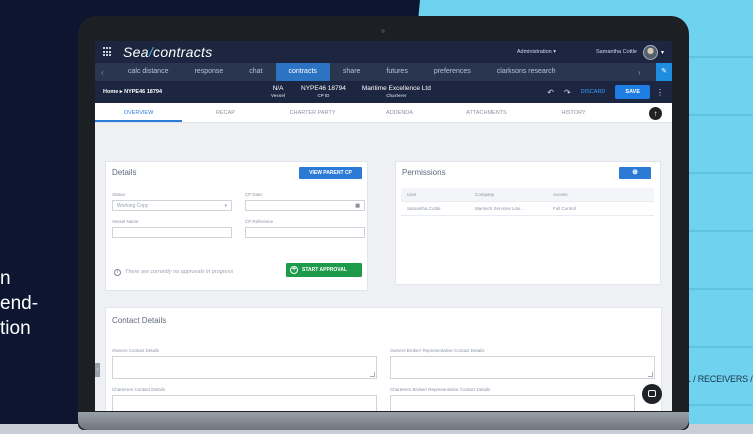 Image resolution: width=753 pixels, height=434 pixels. Describe the element at coordinates (522, 367) in the screenshot. I see `owners-broker-field` at that location.